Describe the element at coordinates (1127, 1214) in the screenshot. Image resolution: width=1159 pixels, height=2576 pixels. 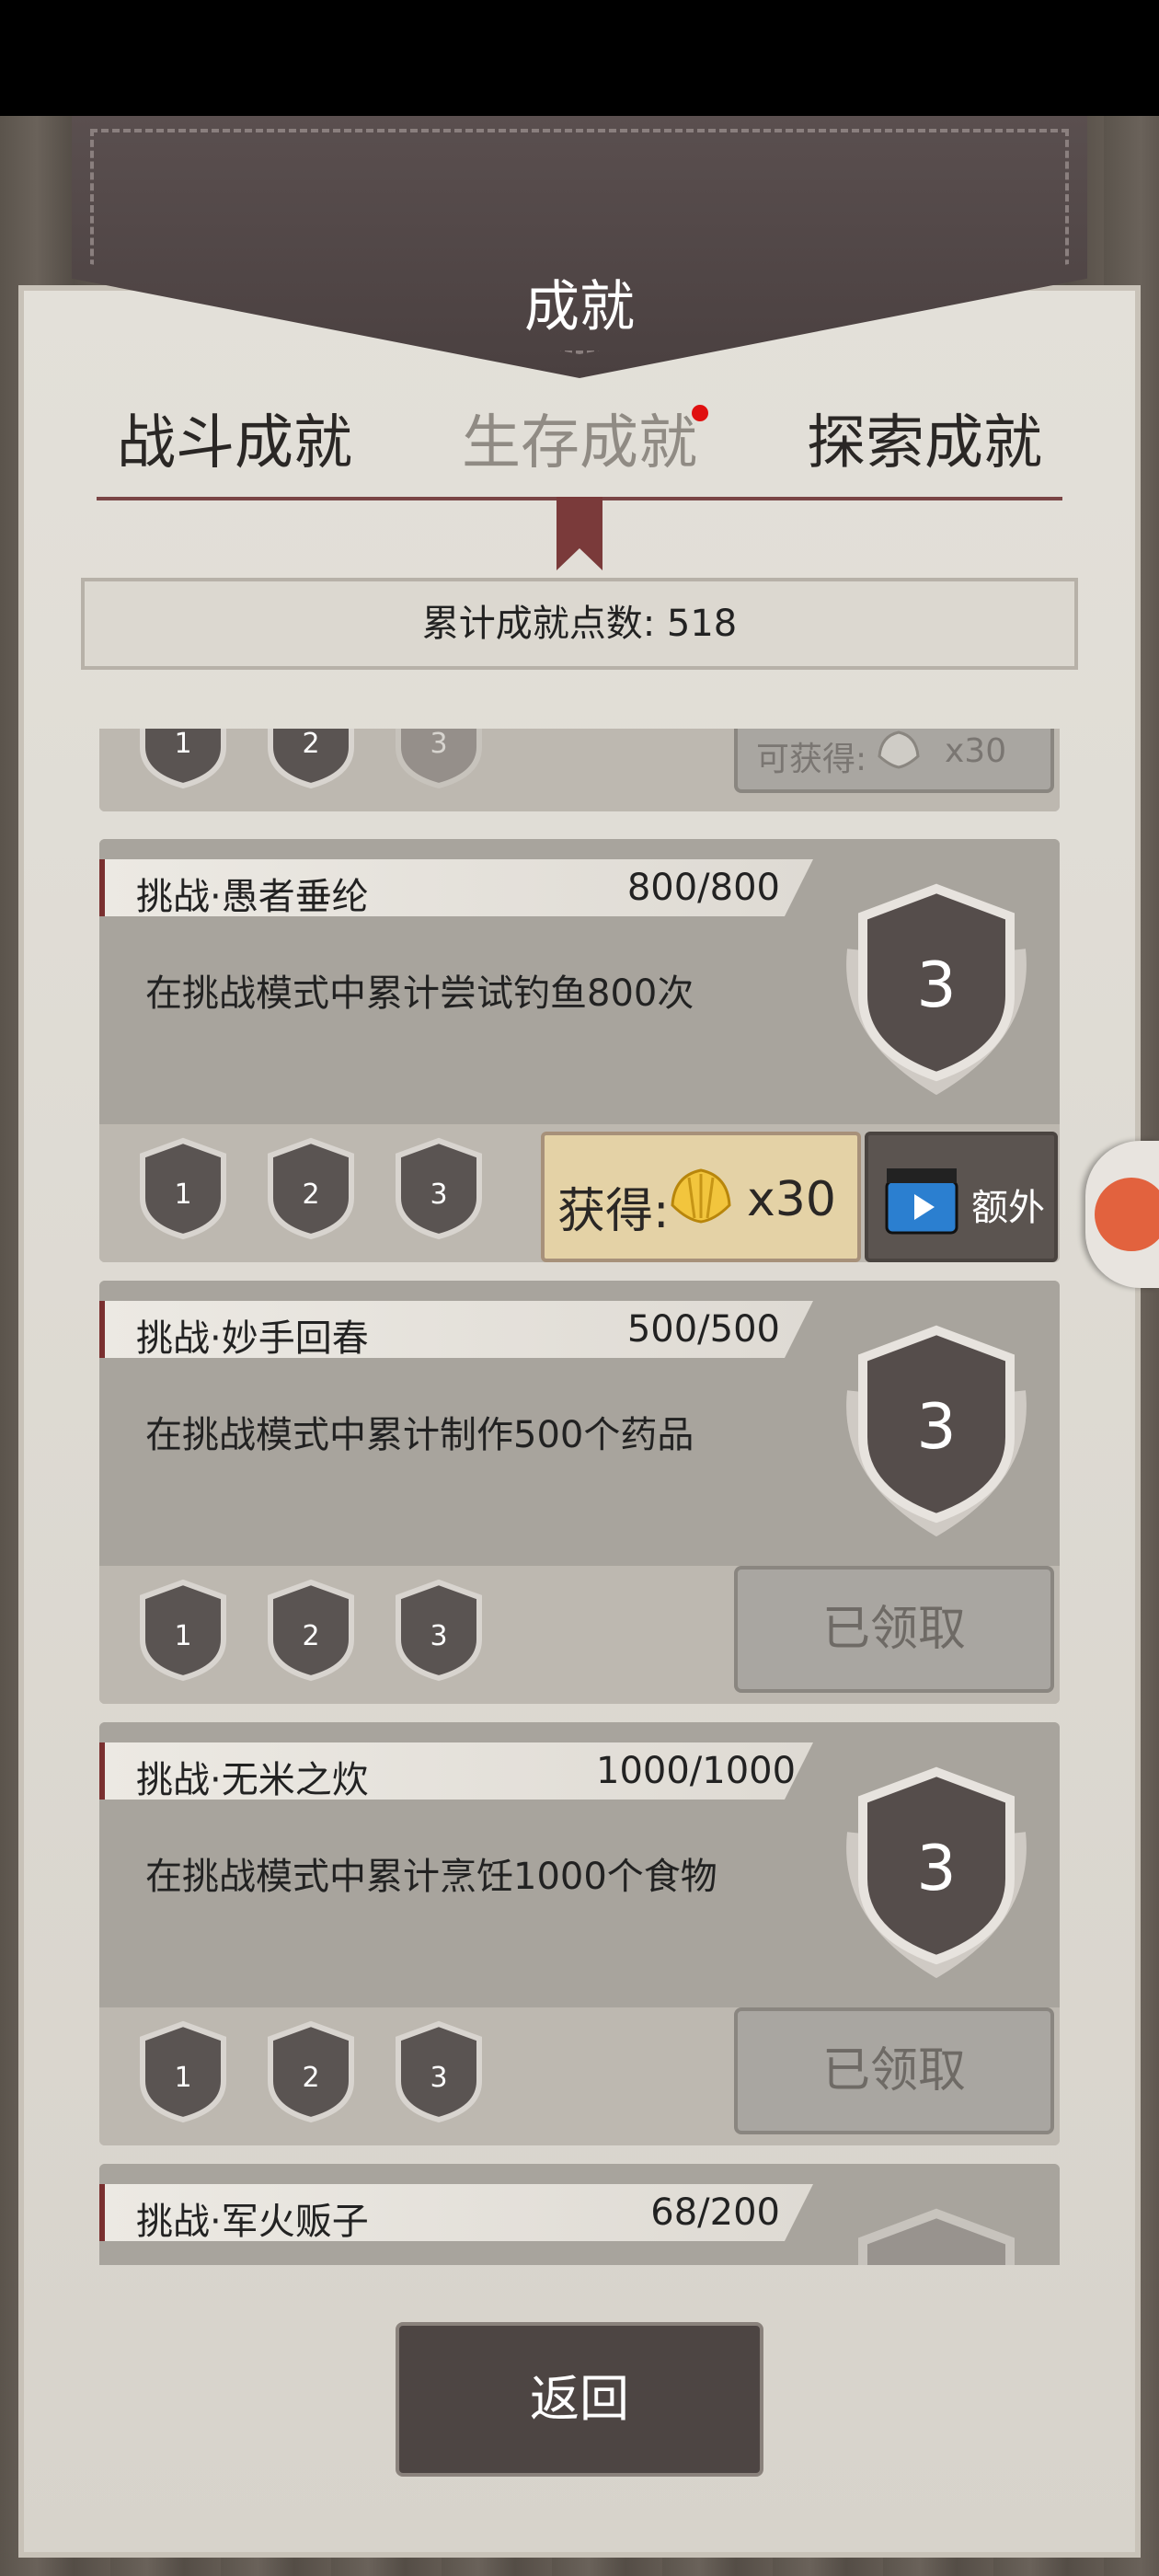
I see `floating-ball-icon` at that location.